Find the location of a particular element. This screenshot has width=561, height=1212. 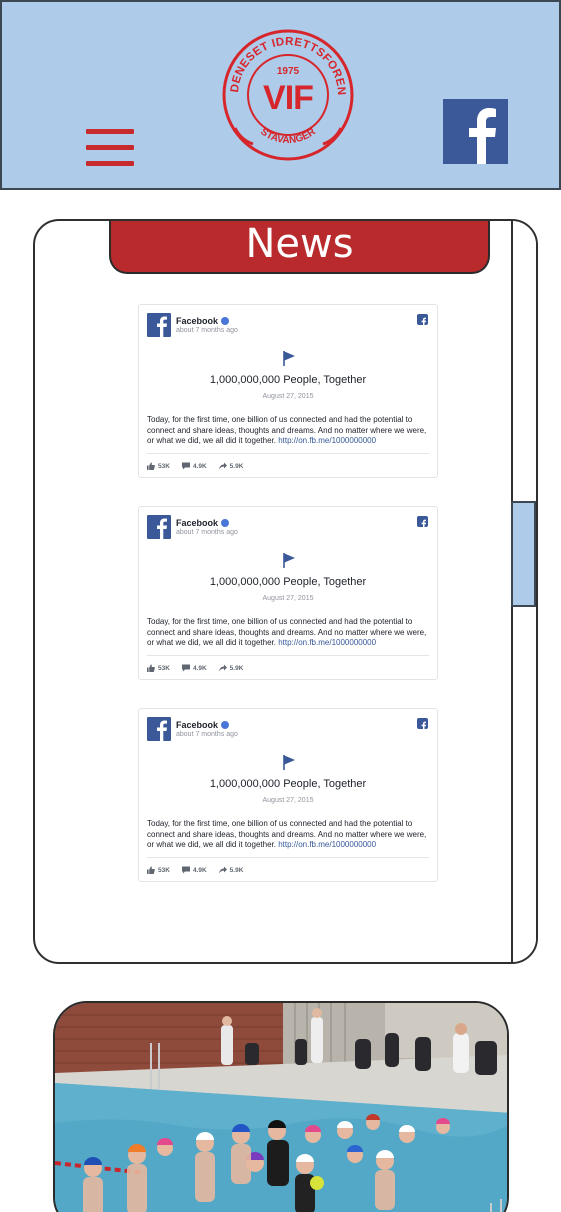

news-scrollbar-thumb is located at coordinates (523, 554).